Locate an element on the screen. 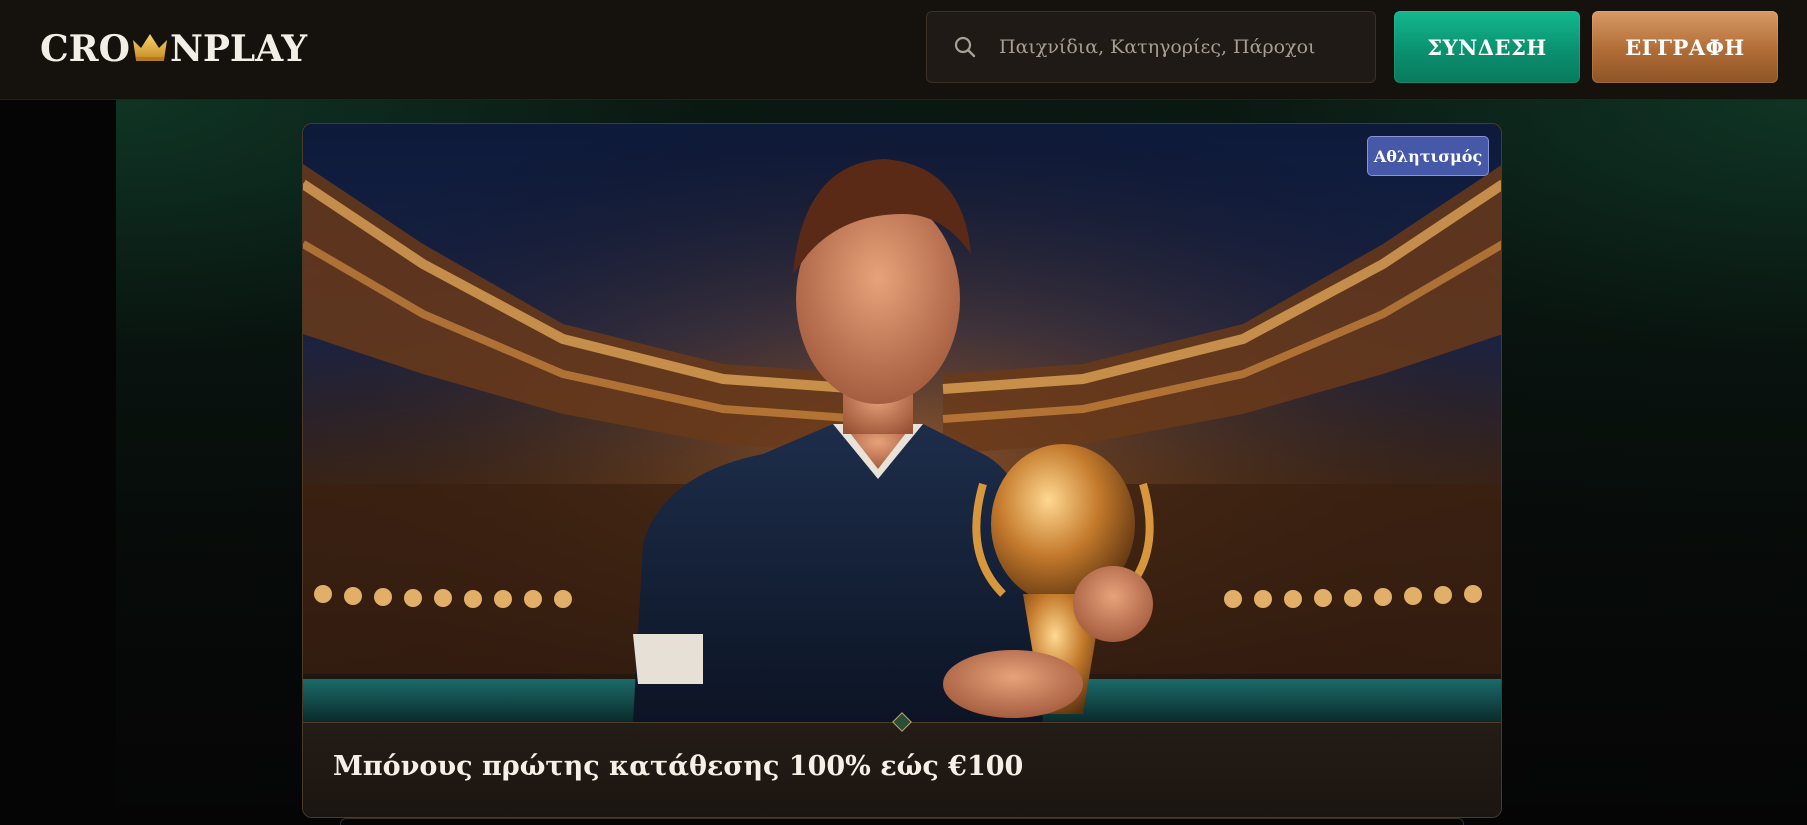 Image resolution: width=1807 pixels, height=825 pixels. search-icon is located at coordinates (965, 47).